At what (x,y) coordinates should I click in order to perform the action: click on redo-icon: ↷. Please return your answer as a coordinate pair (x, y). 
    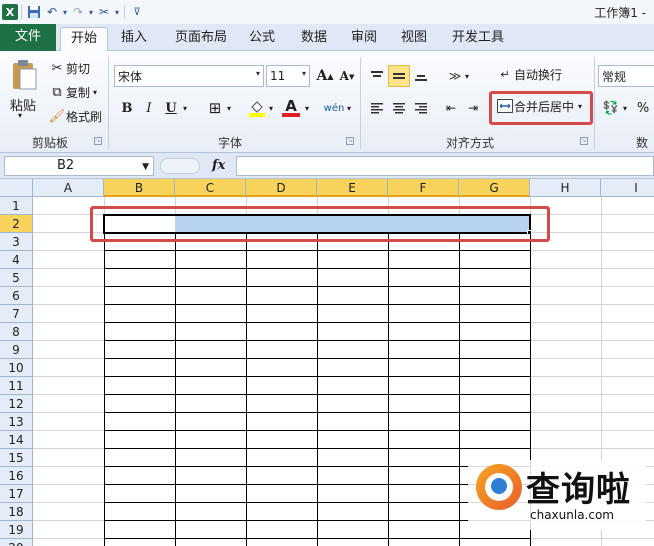
    Looking at the image, I should click on (78, 12).